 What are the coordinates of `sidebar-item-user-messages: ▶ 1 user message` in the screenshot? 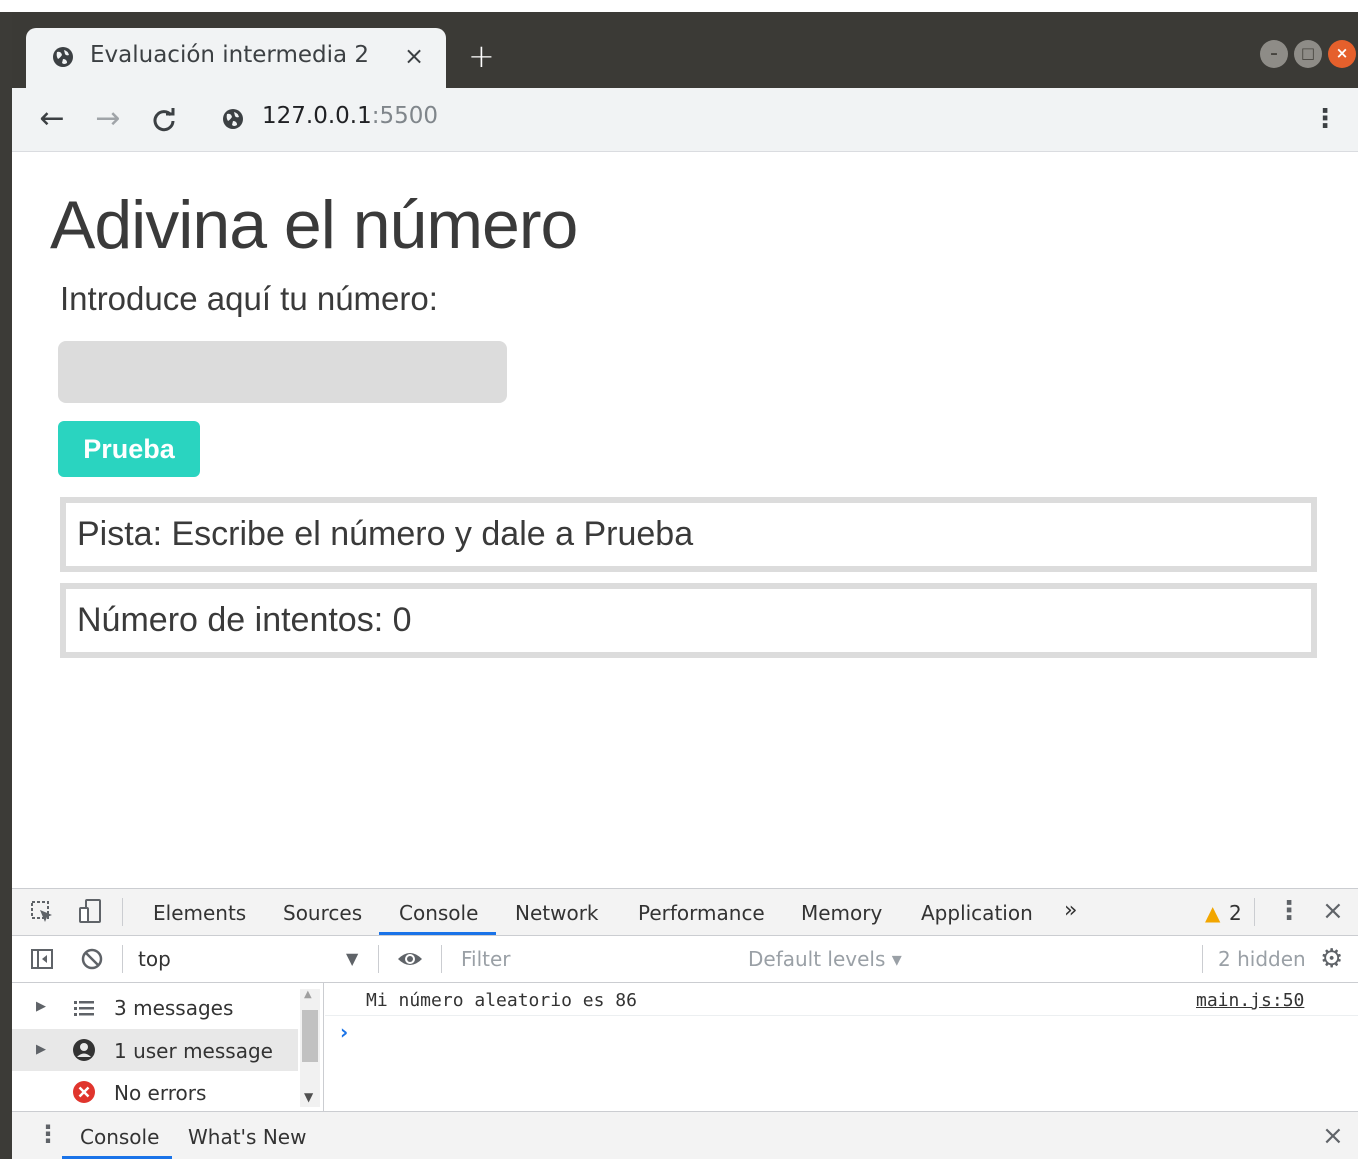 It's located at (155, 1050).